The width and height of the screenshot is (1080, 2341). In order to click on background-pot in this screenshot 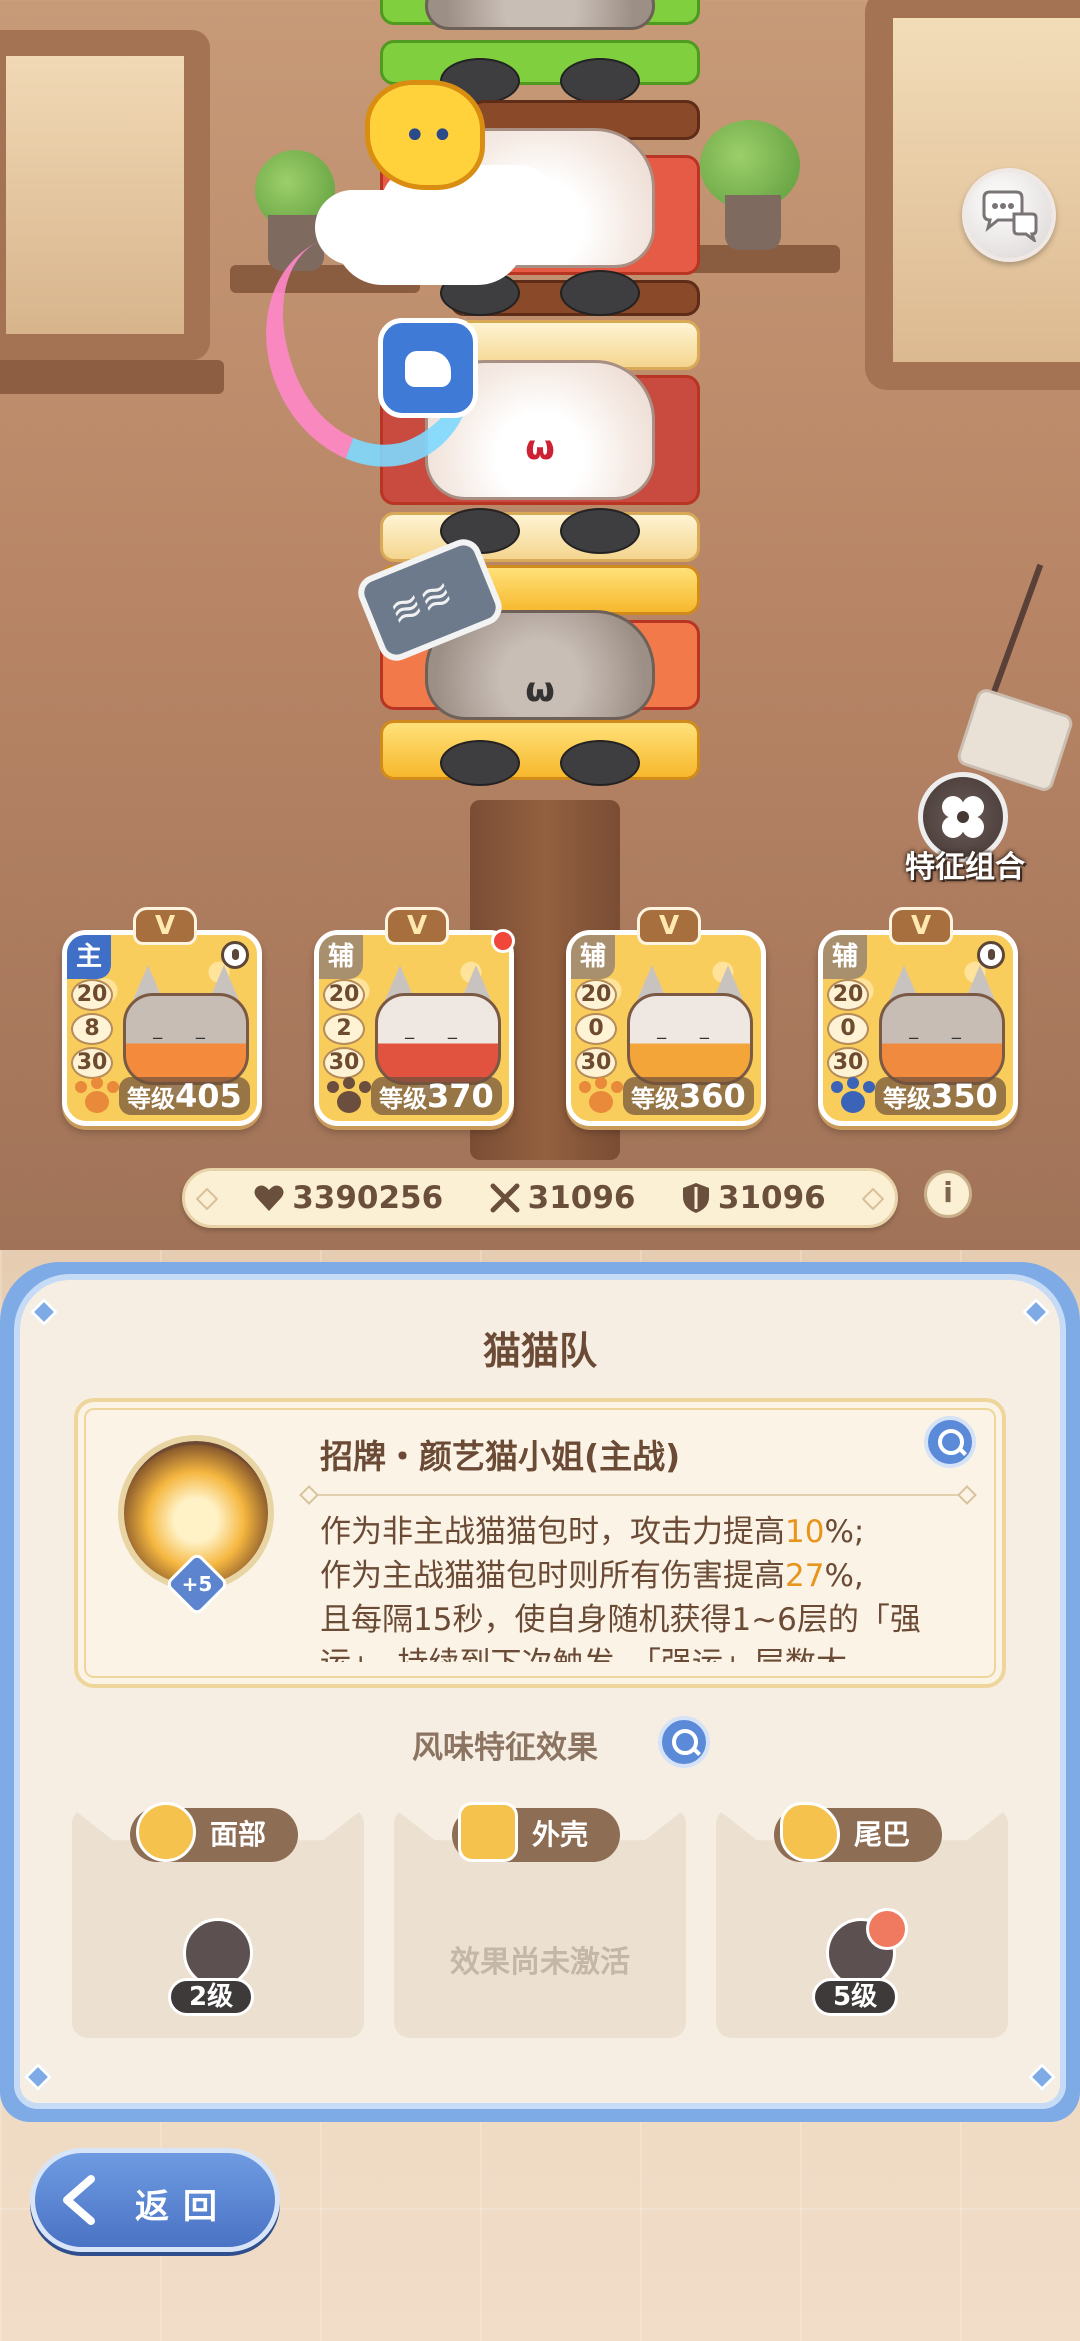, I will do `click(753, 222)`.